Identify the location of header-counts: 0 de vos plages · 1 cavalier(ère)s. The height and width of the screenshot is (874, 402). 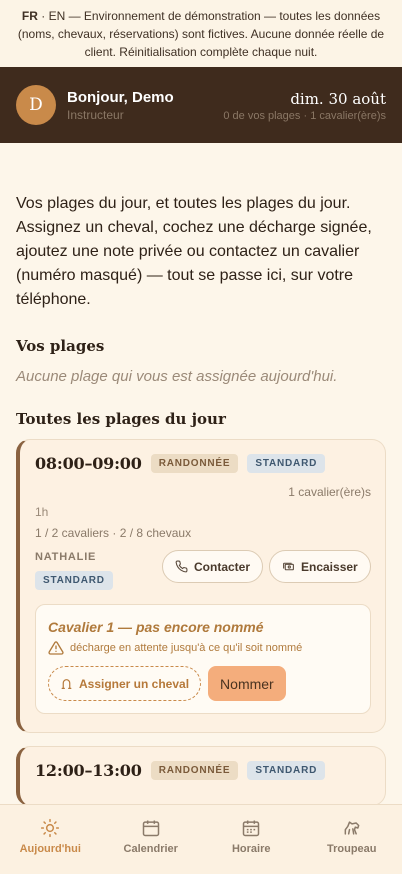
(304, 116).